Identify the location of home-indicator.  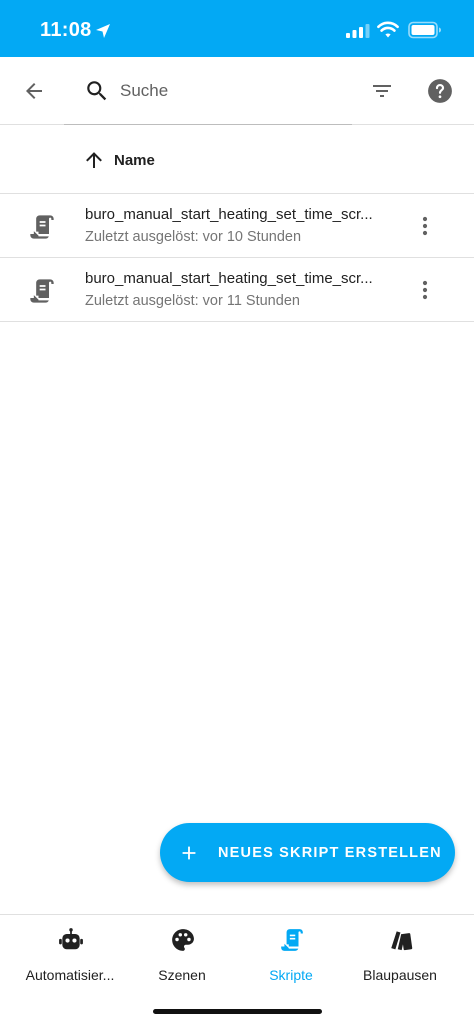
(237, 1011).